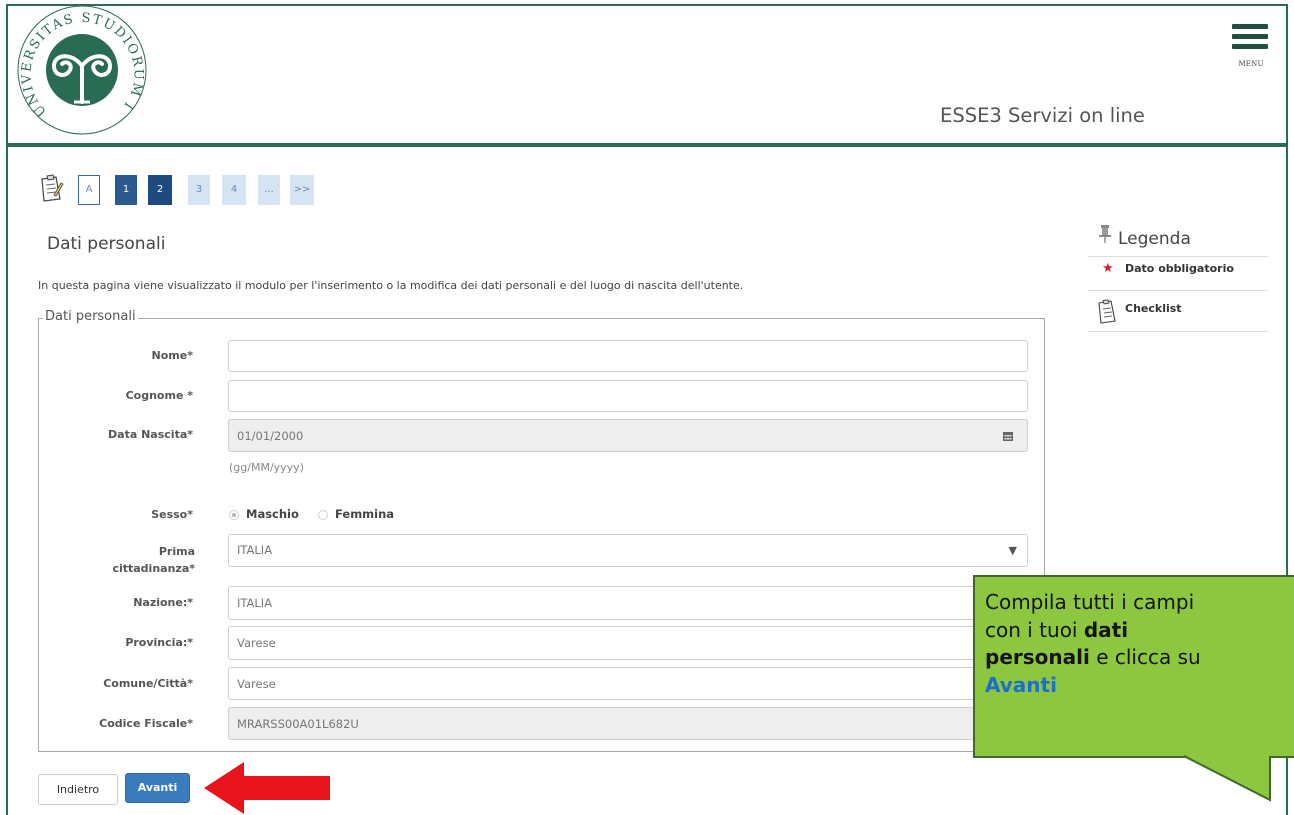 The image size is (1294, 815). What do you see at coordinates (153, 560) in the screenshot?
I see `cittadinanza-label: Prima cittadinanza*` at bounding box center [153, 560].